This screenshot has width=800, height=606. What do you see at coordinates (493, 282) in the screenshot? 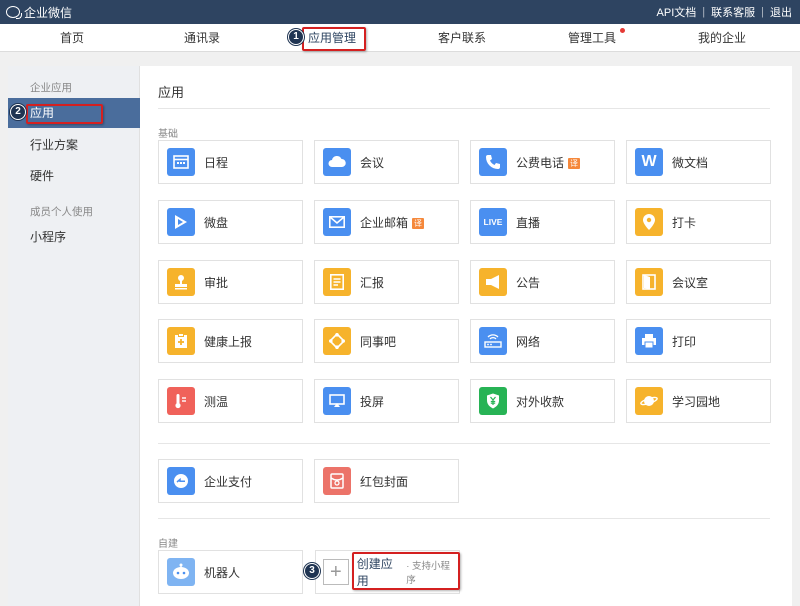
I see `megaphone-icon` at bounding box center [493, 282].